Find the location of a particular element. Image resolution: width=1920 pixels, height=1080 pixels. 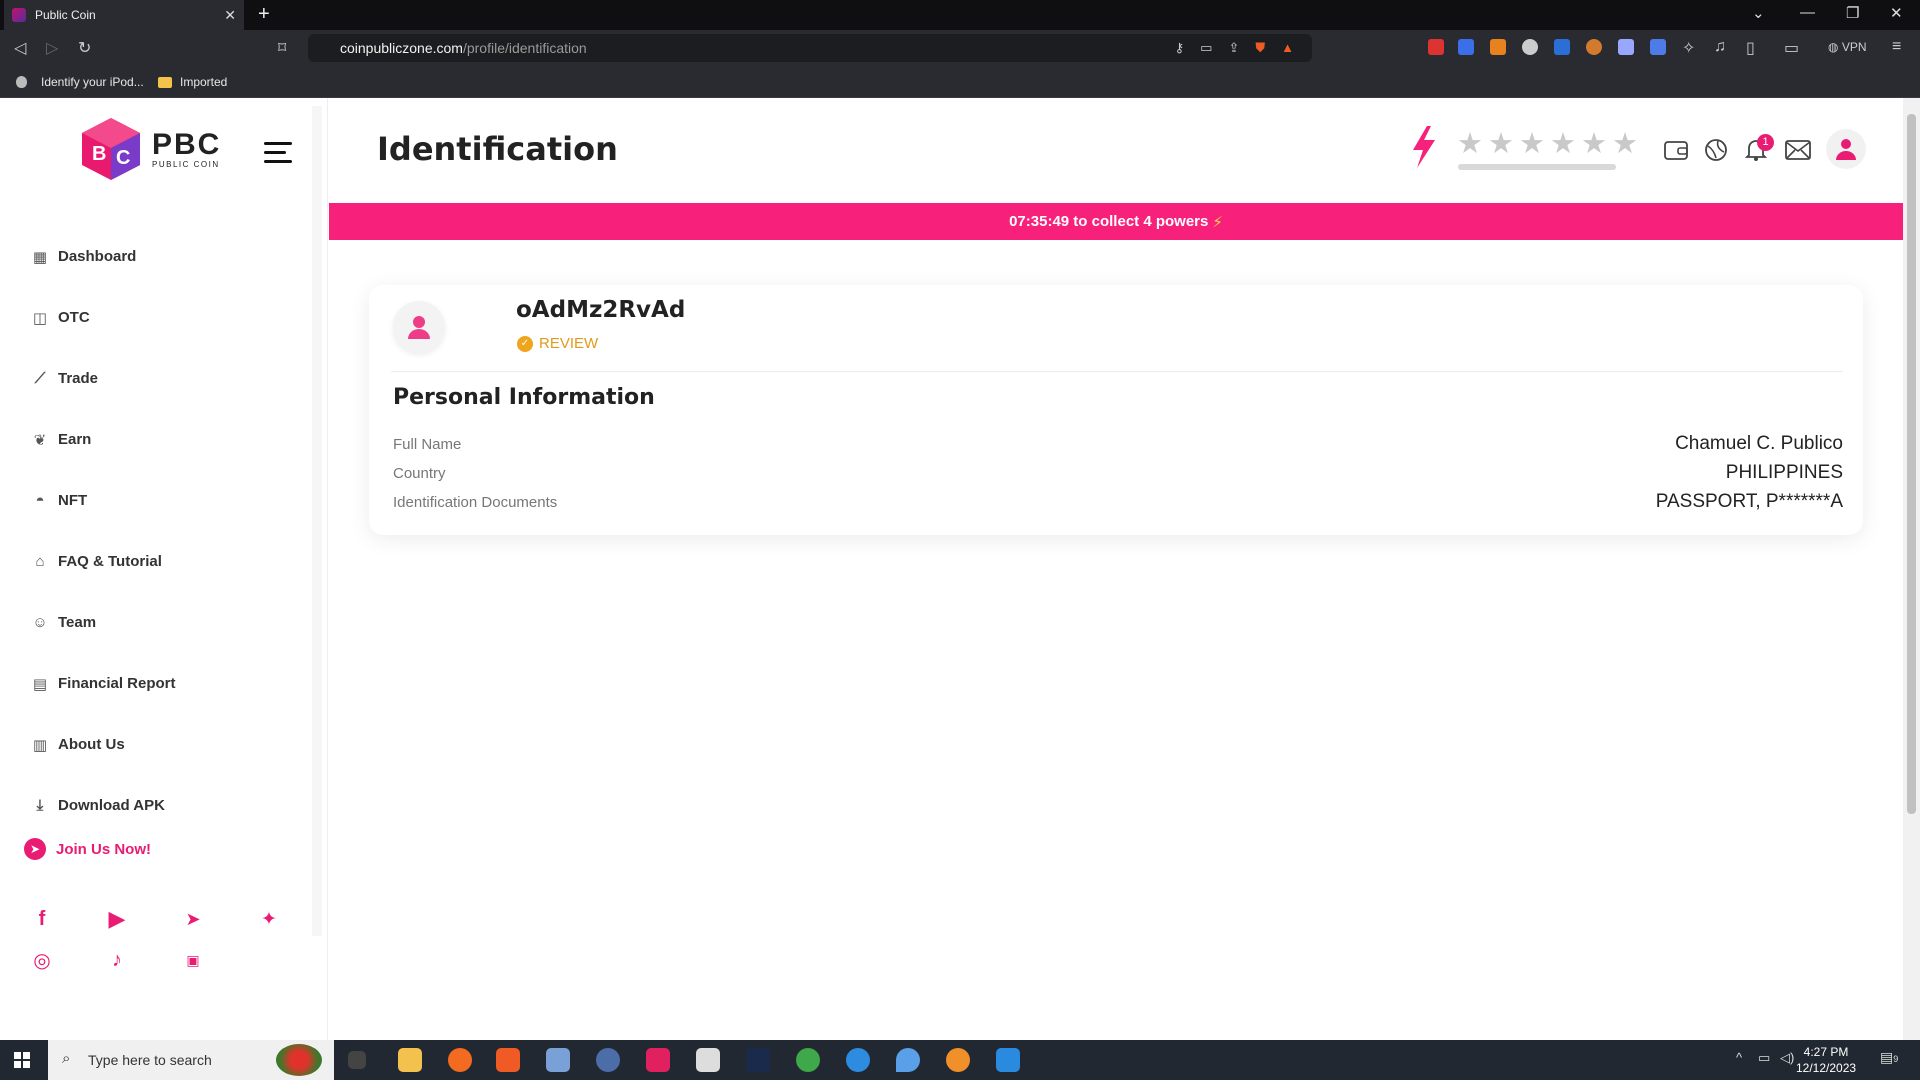

scrollbar-thumb is located at coordinates (1911, 464).